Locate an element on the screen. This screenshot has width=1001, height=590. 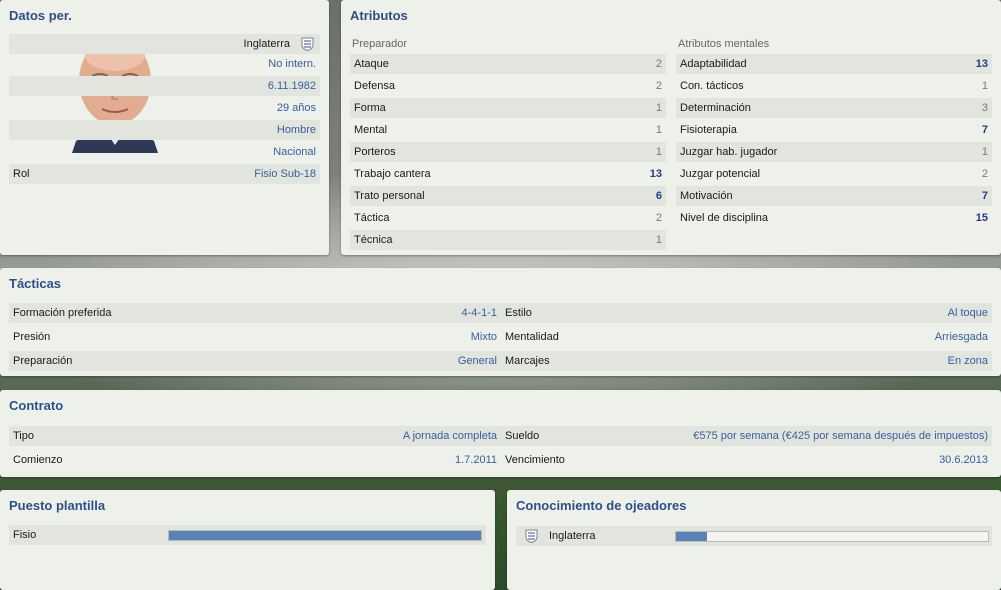
attribute-label: Adaptabilidad is located at coordinates (713, 64).